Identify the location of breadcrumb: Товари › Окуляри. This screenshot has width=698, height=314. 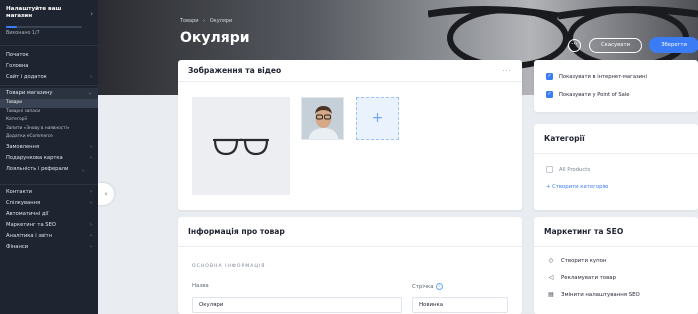
(206, 21).